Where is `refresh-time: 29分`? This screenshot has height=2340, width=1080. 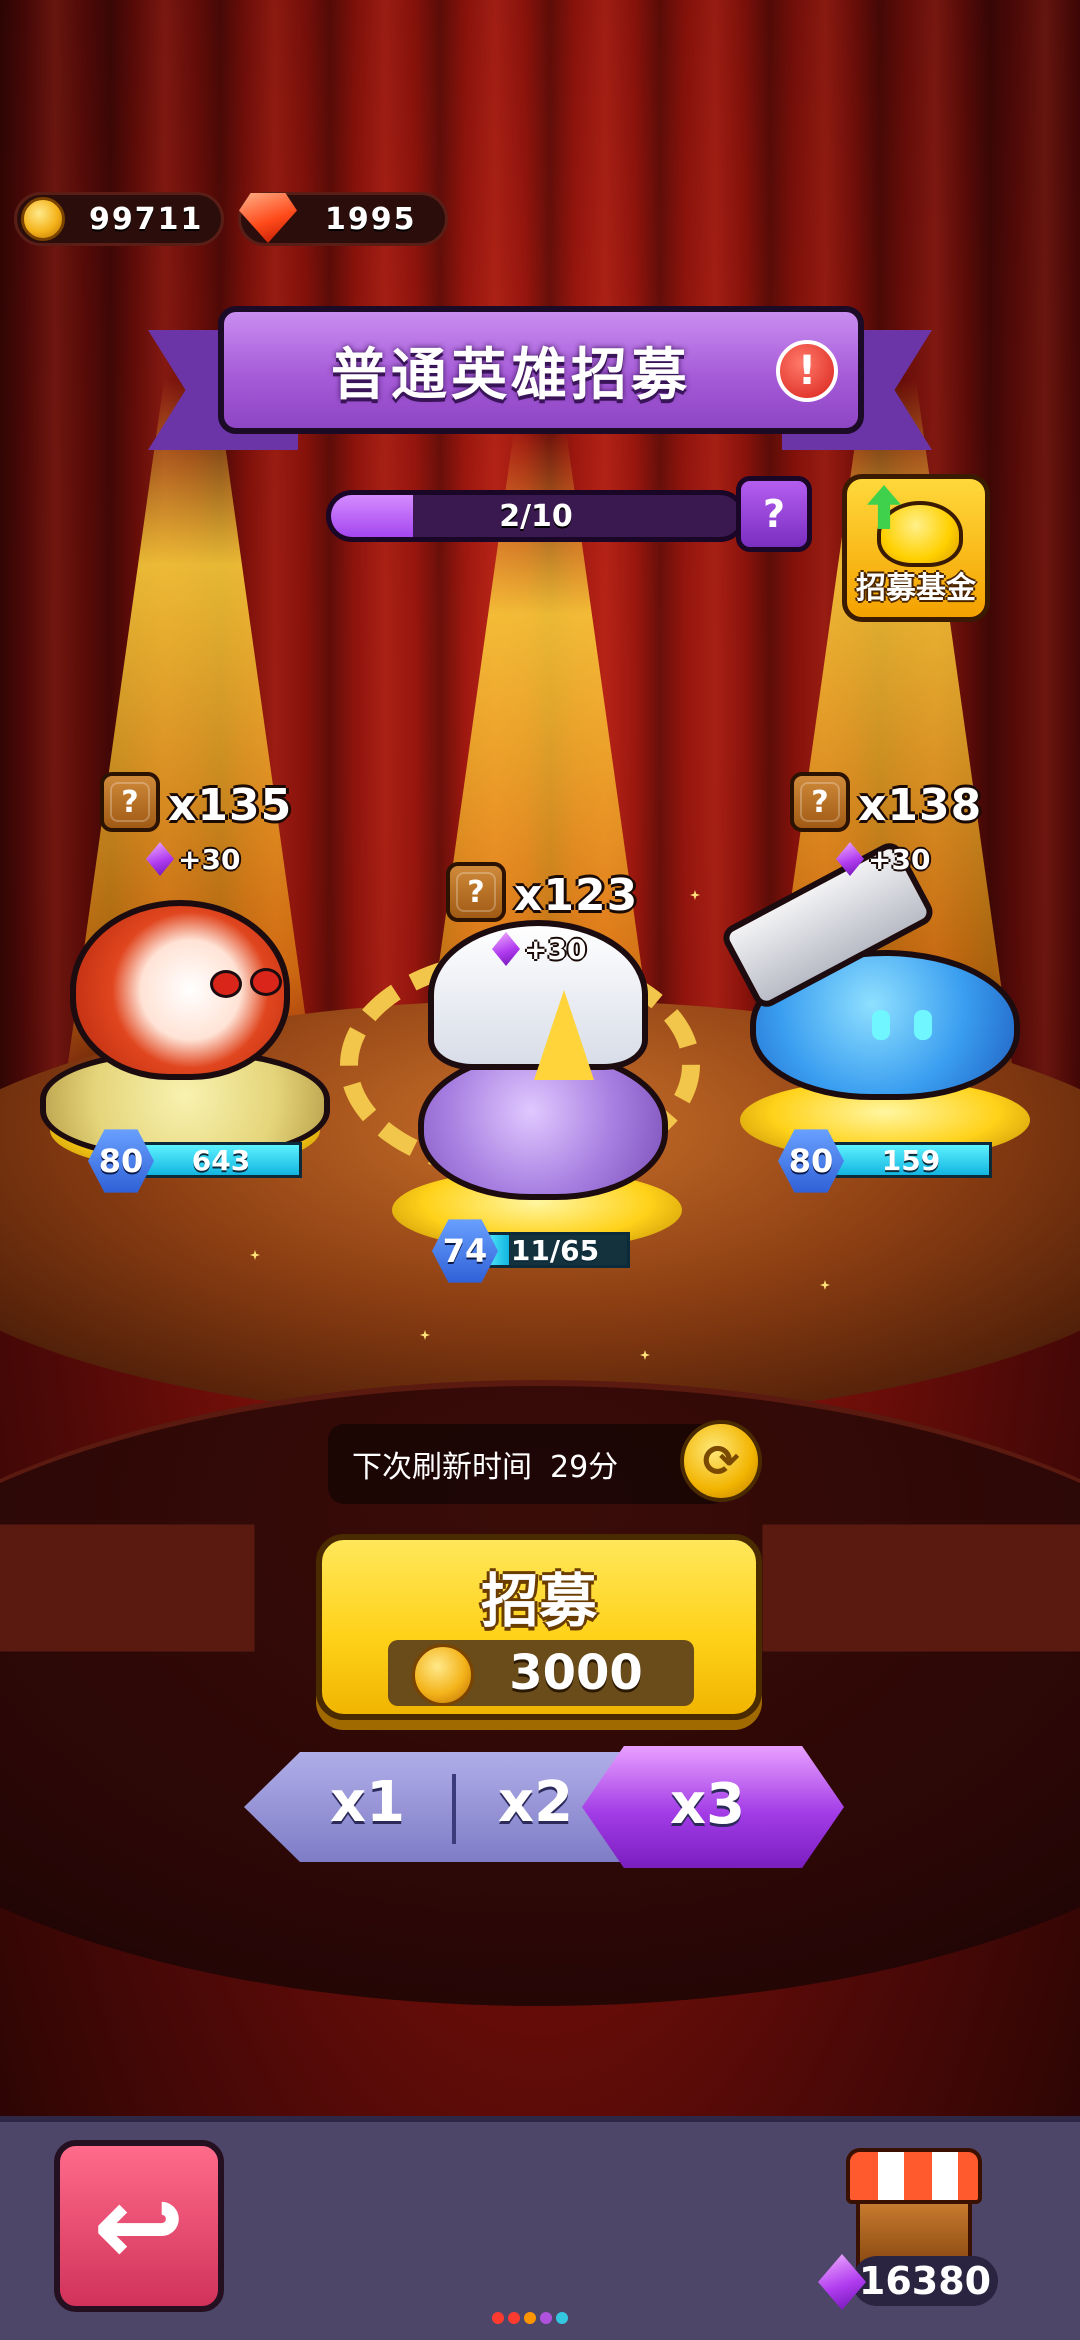 refresh-time: 29分 is located at coordinates (584, 1467).